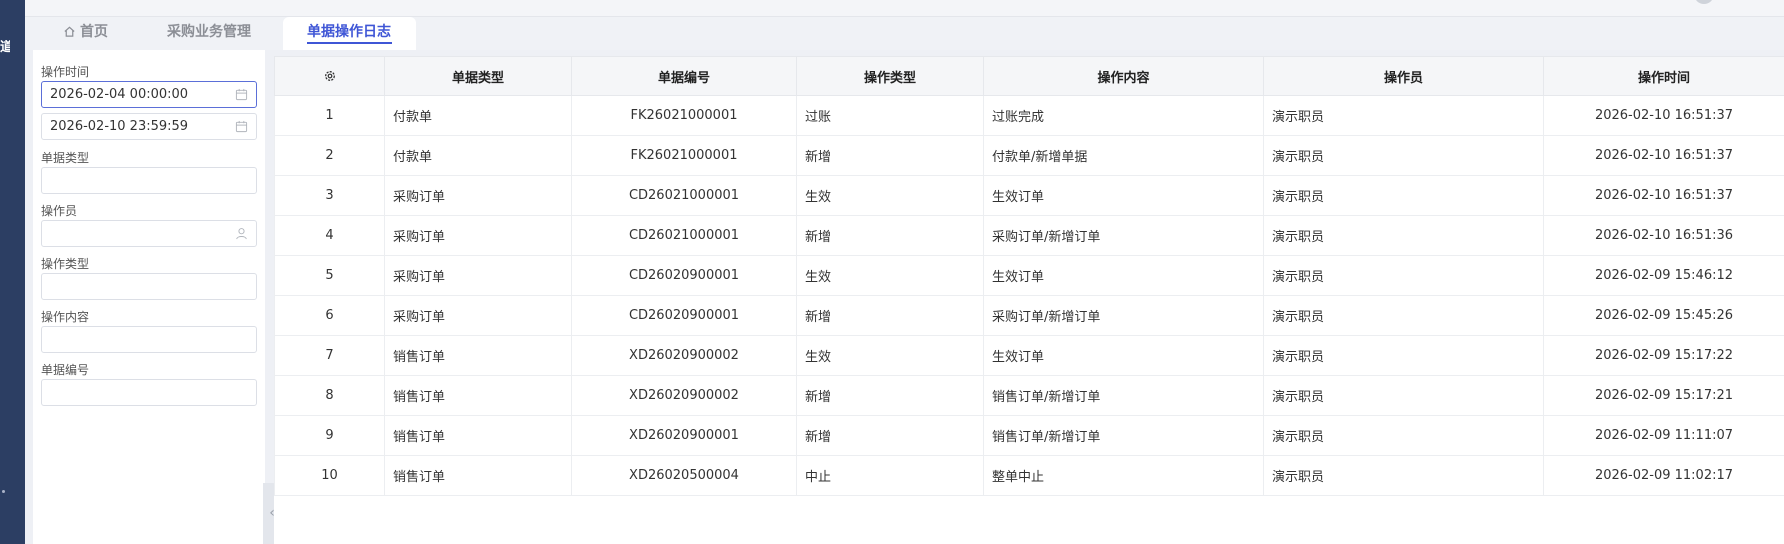 This screenshot has width=1784, height=544. Describe the element at coordinates (1663, 76) in the screenshot. I see `column-header-op-time: 操作时间` at that location.